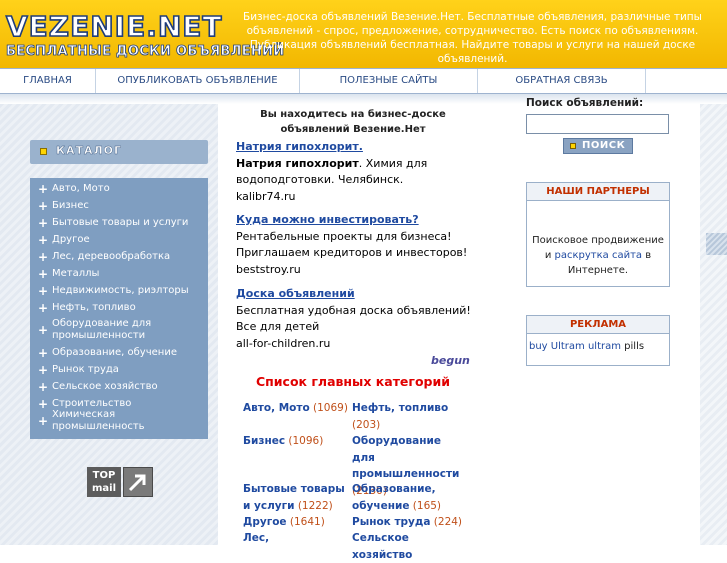 This screenshot has height=563, width=727. What do you see at coordinates (599, 255) in the screenshot?
I see `partners-link: раскрутка сайта` at bounding box center [599, 255].